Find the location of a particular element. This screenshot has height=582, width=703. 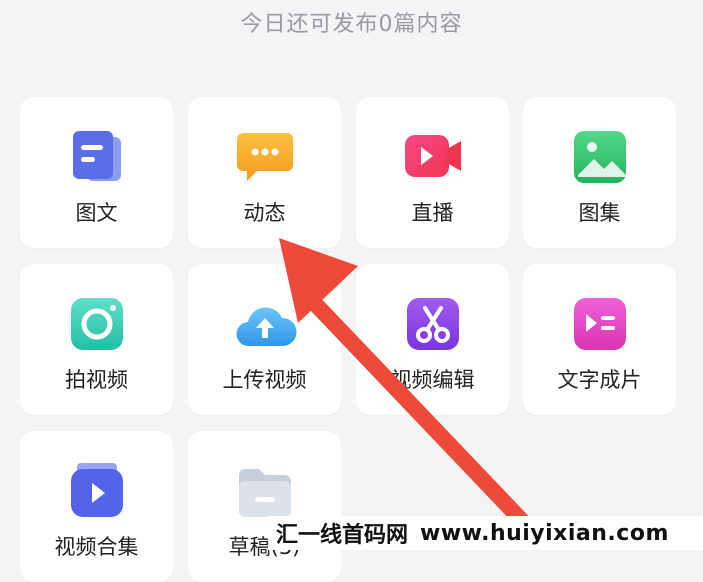

tile-label: 拍视频 is located at coordinates (96, 380).